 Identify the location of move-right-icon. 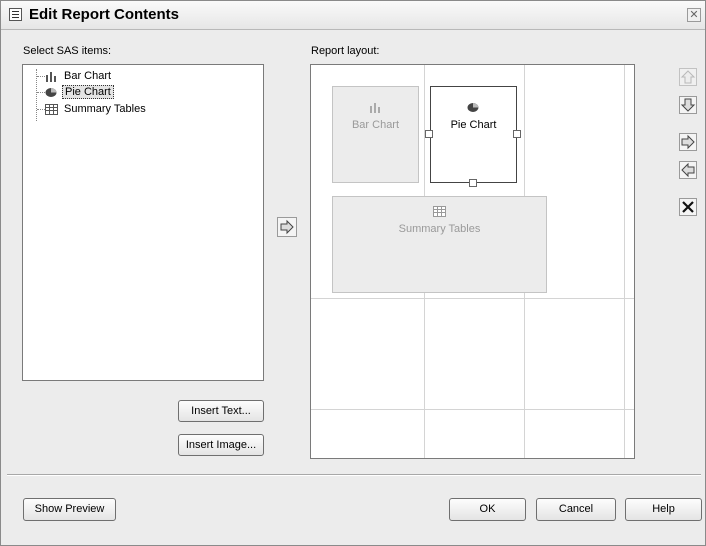
(688, 142).